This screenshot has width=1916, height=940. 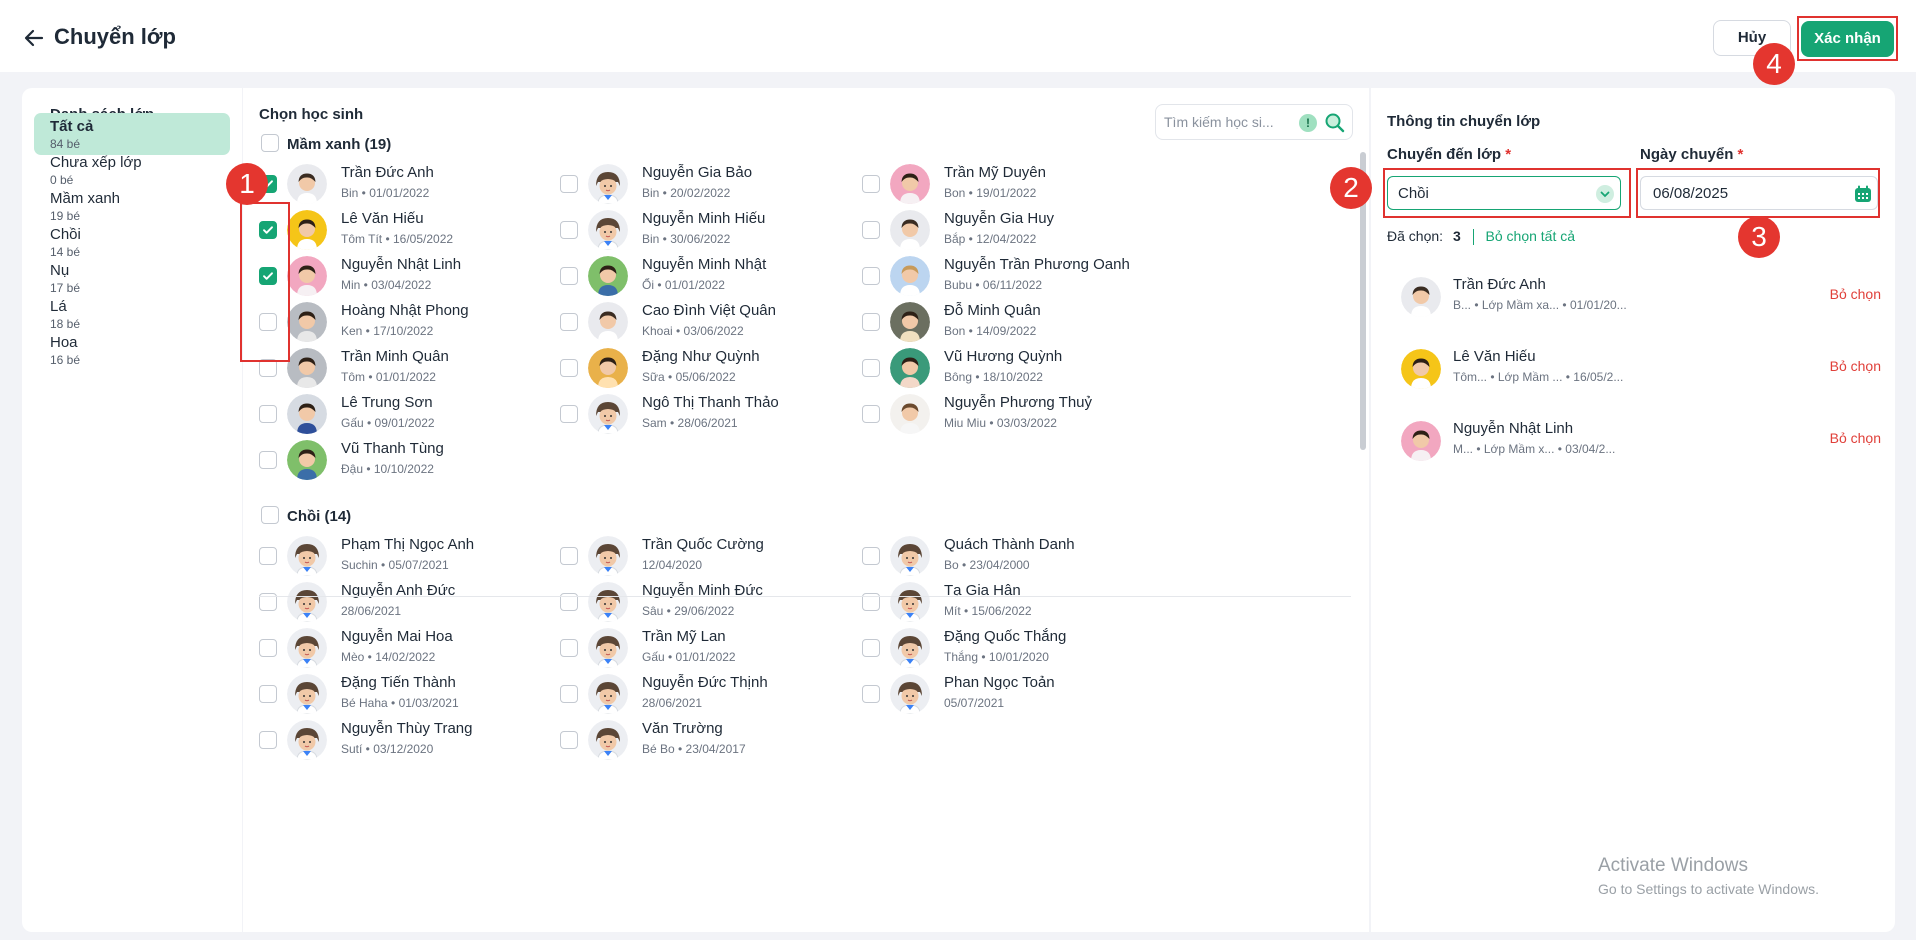 What do you see at coordinates (1229, 122) in the screenshot?
I see `student-search-input` at bounding box center [1229, 122].